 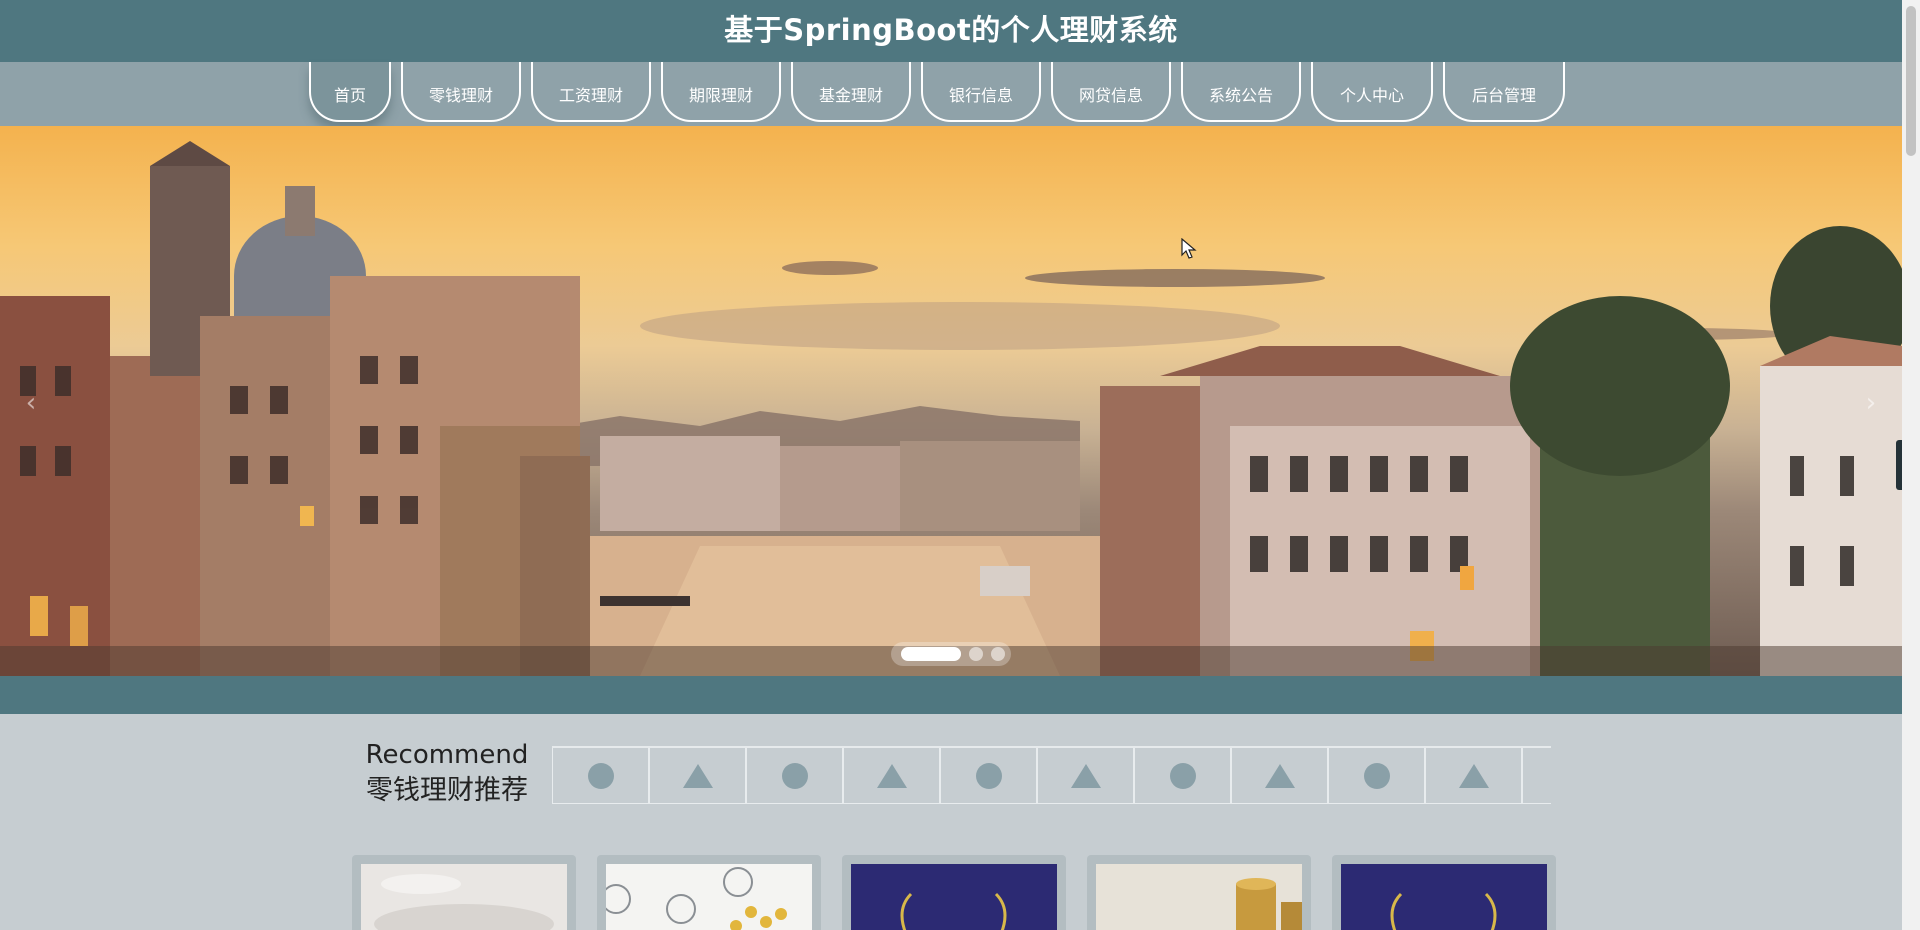 I want to click on site-header: 基于SpringBoot的个人理财系统, so click(x=951, y=31).